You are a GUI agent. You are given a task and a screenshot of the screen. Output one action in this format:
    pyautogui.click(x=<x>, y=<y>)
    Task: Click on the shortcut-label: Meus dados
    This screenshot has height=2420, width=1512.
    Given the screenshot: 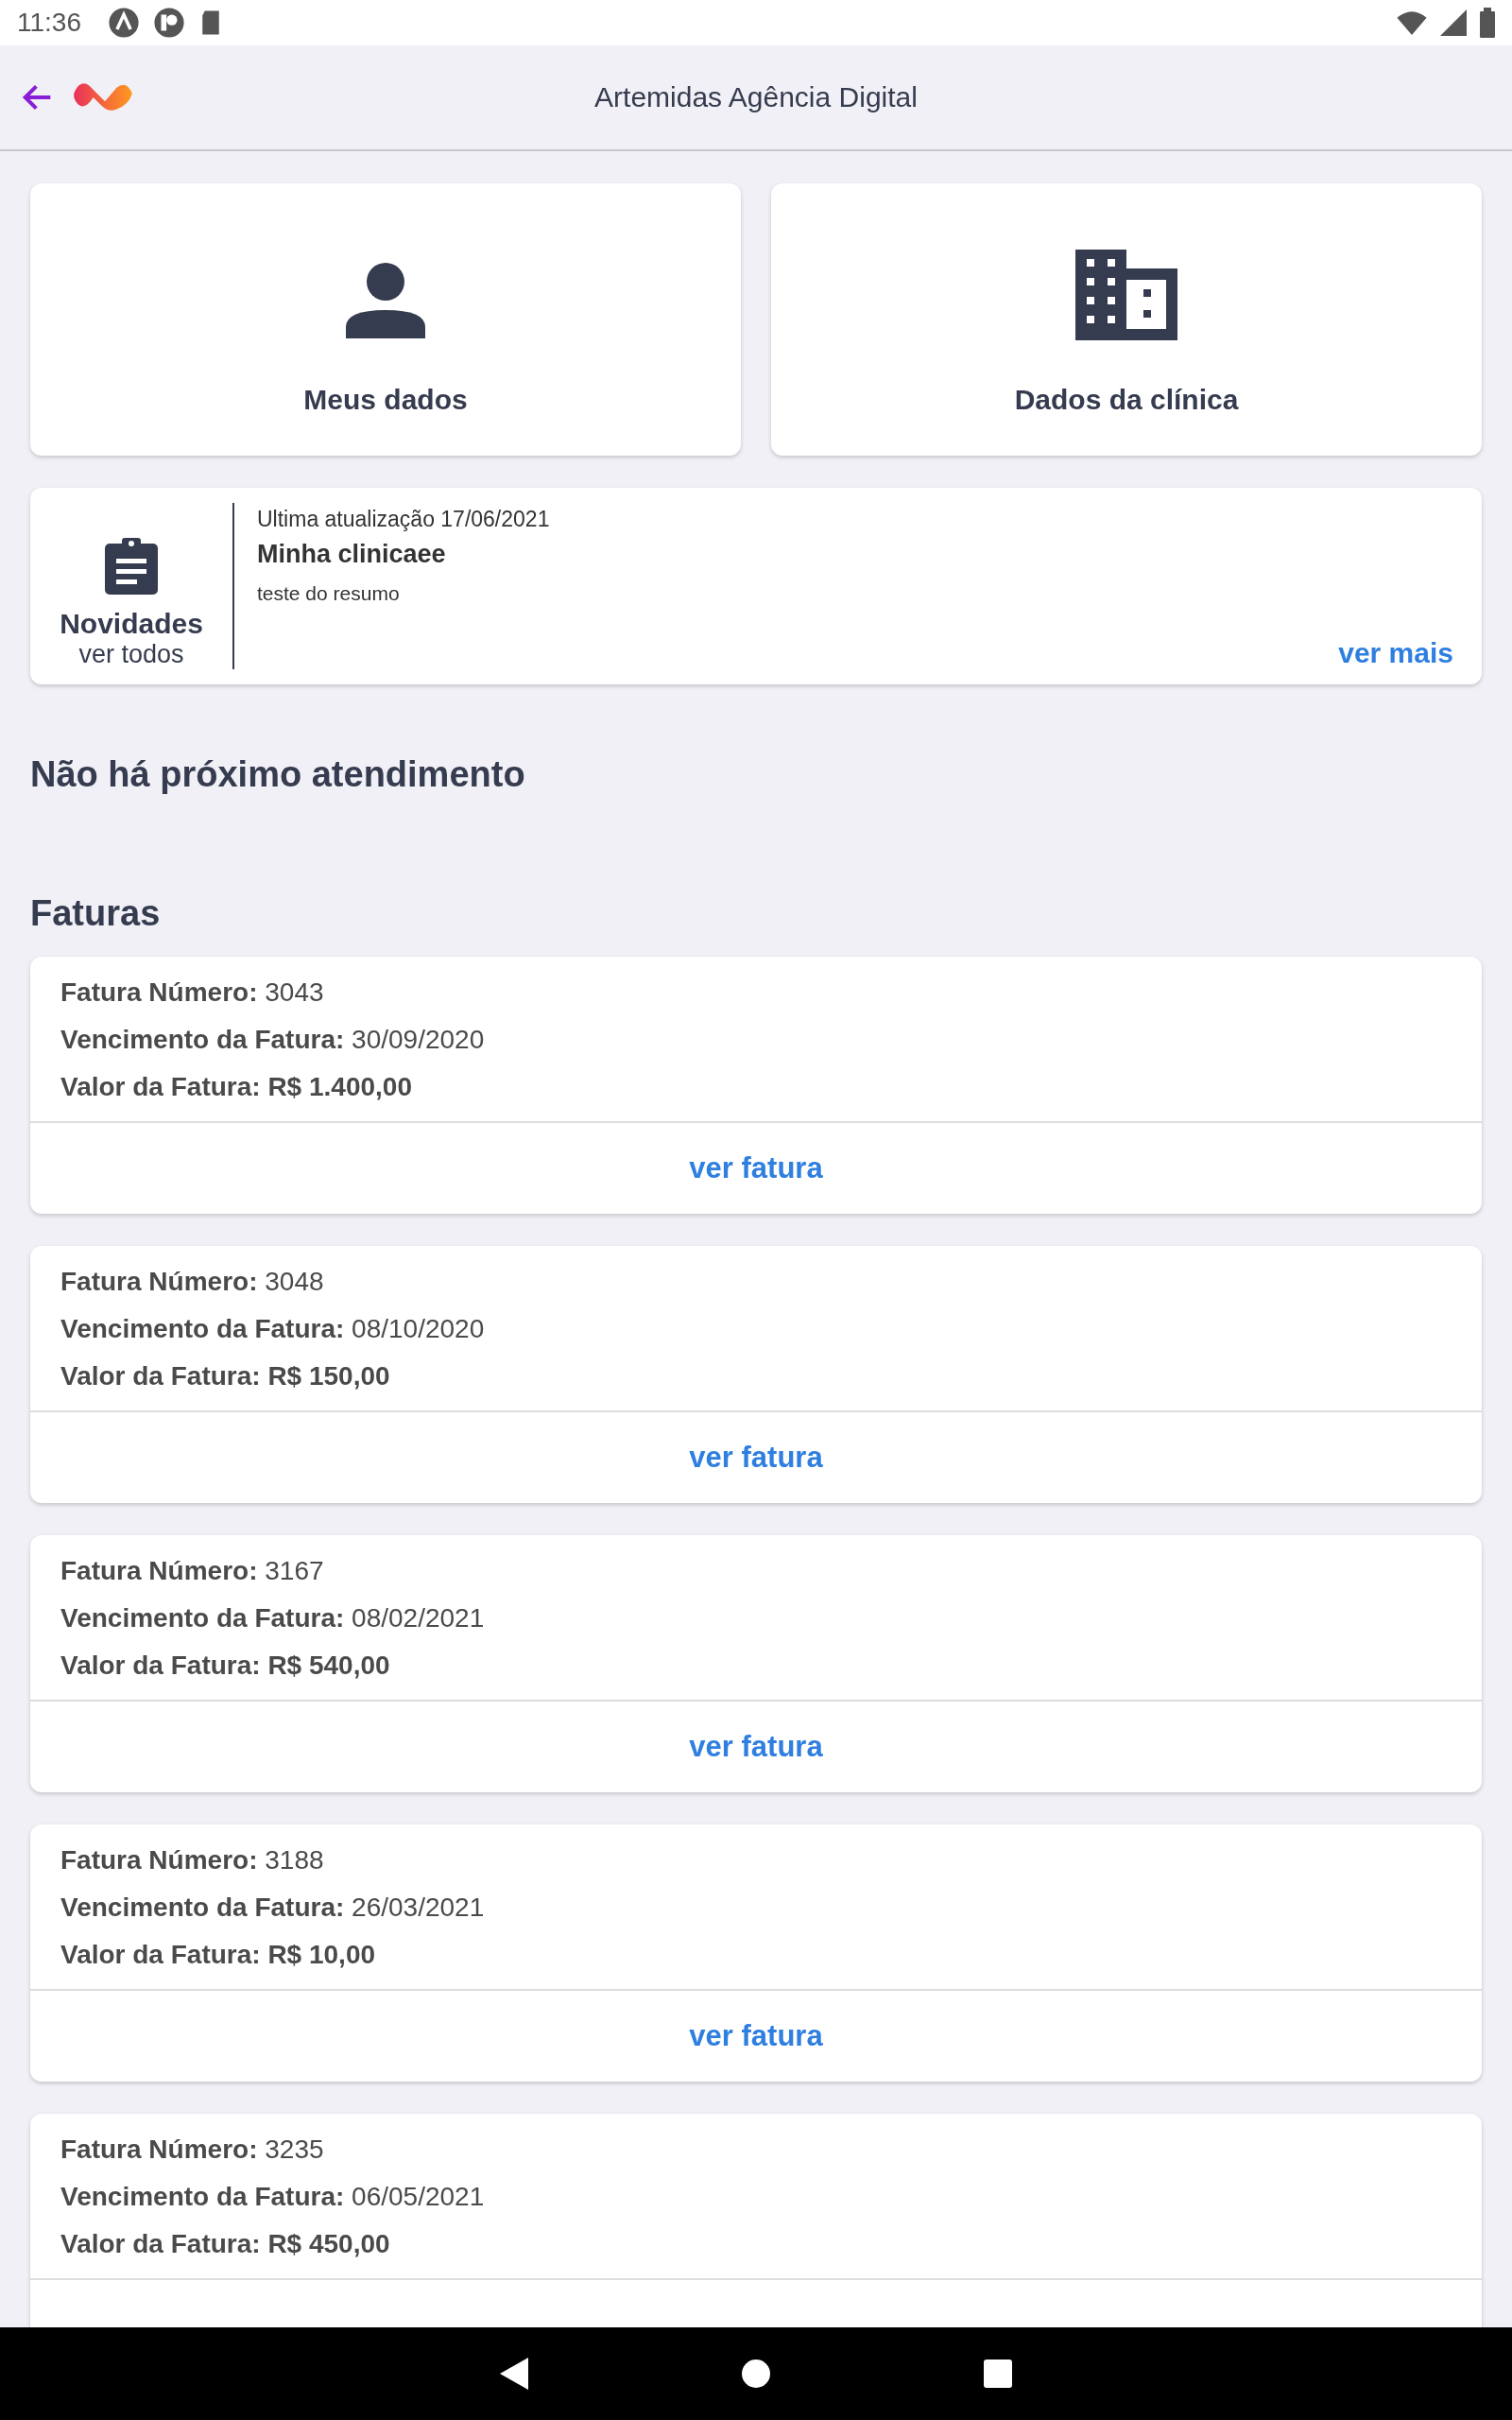 What is the action you would take?
    pyautogui.click(x=385, y=400)
    